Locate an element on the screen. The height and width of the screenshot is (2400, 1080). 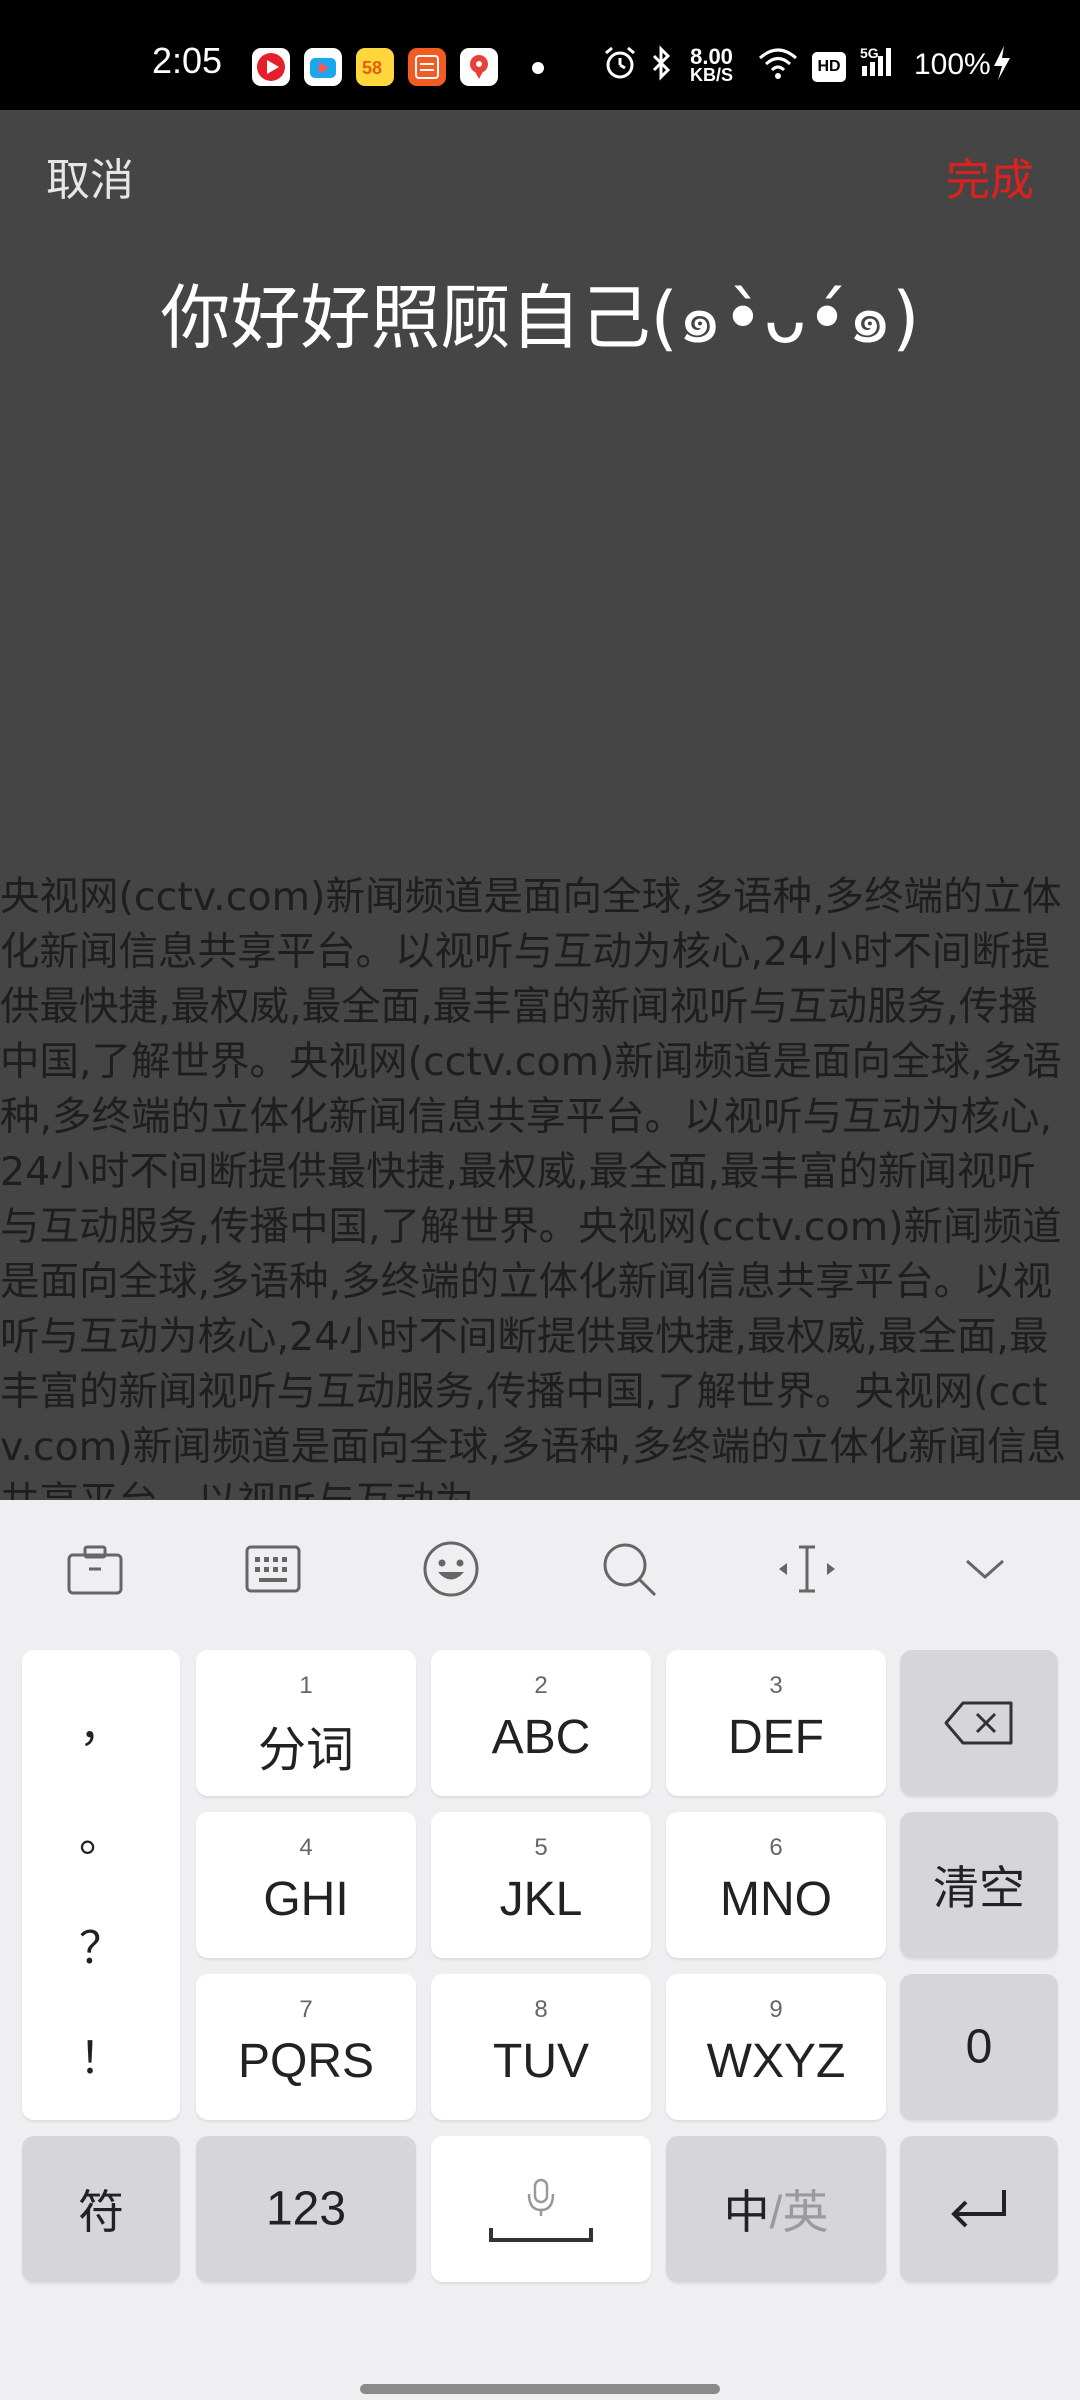
search-icon is located at coordinates (629, 1569).